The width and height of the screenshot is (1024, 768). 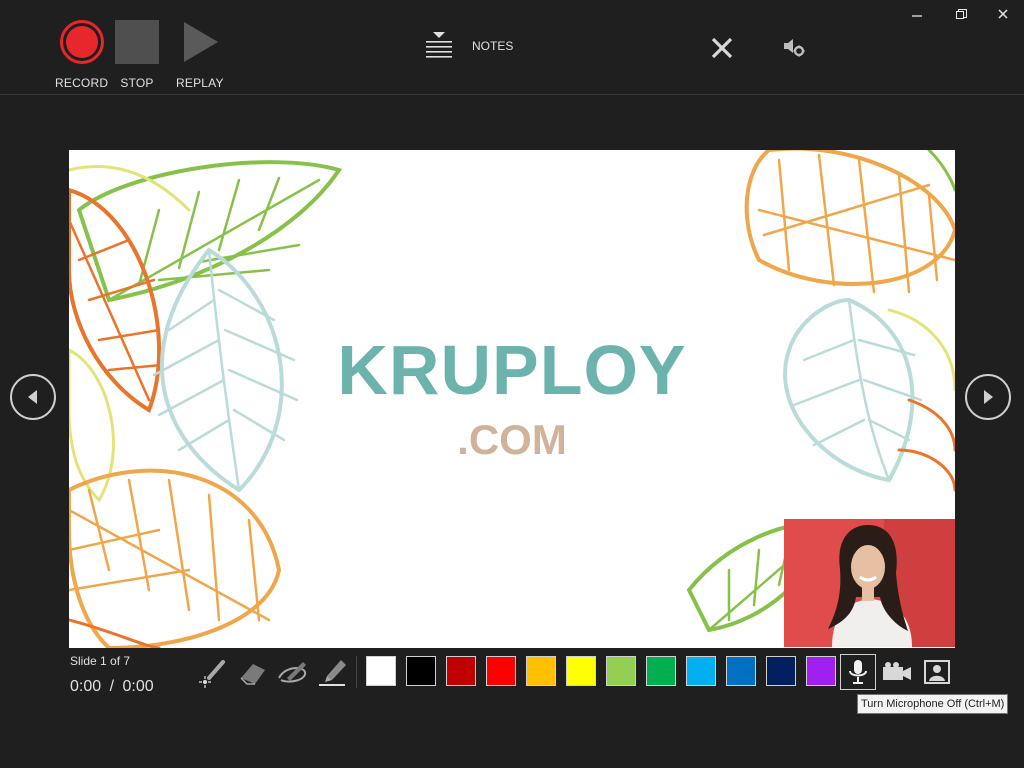 I want to click on clear-x-icon, so click(x=722, y=48).